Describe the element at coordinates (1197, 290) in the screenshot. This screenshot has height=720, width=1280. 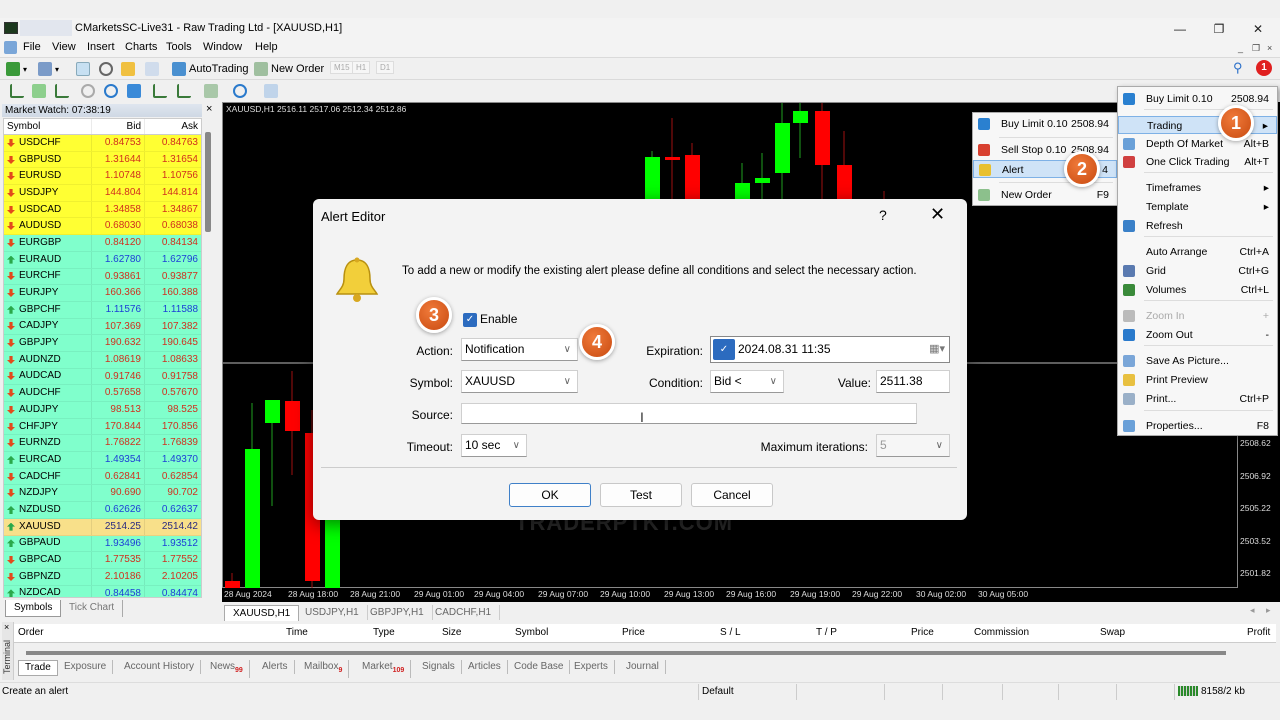
I see `context-menu-volumes: Volumes Ctrl+L` at that location.